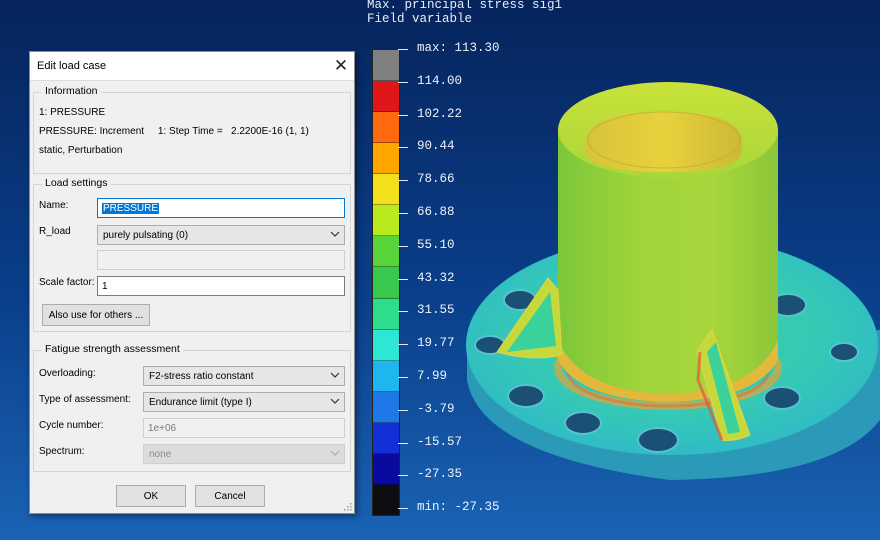 Image resolution: width=880 pixels, height=540 pixels. What do you see at coordinates (151, 496) in the screenshot?
I see `ok-button: OK` at bounding box center [151, 496].